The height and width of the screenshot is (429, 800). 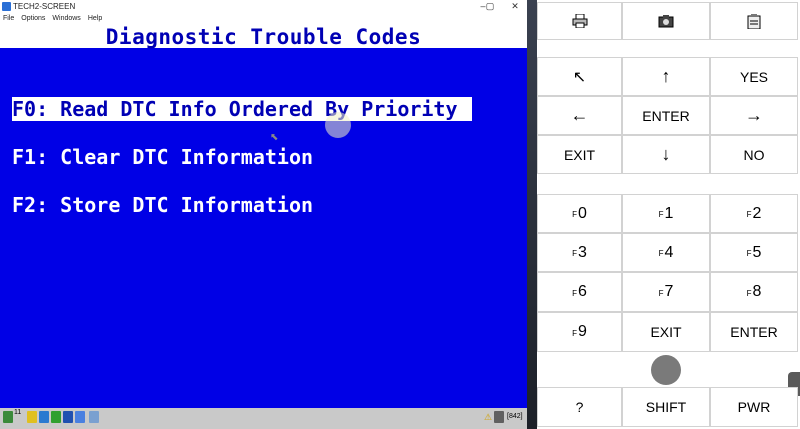 I want to click on f6-prefix: F, so click(x=574, y=293).